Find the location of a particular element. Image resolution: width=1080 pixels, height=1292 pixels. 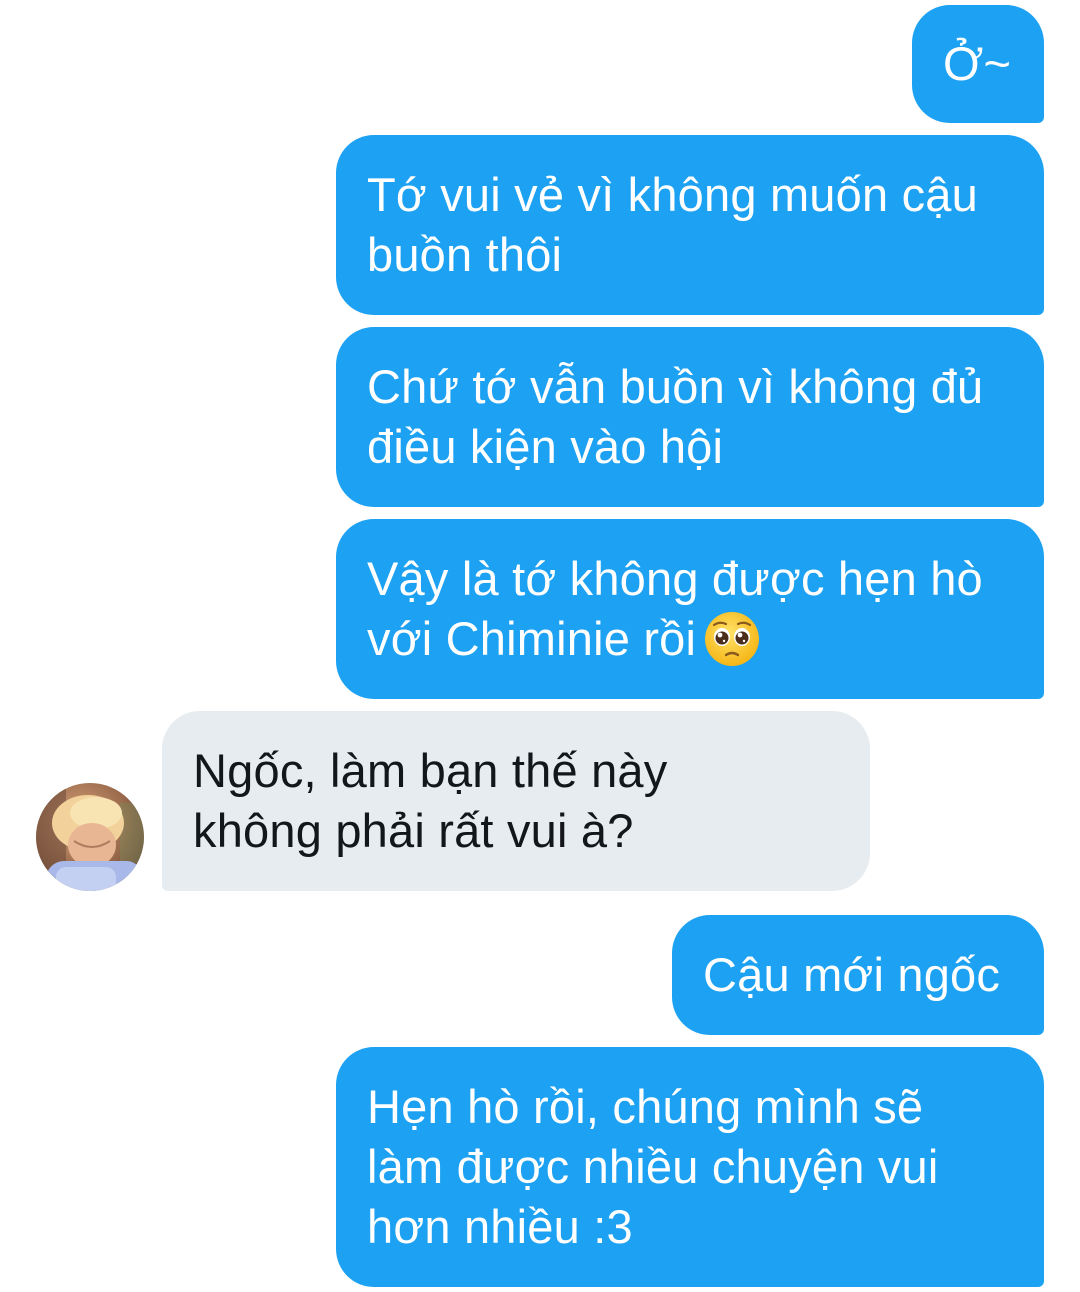

sent-message-bubble: Cậu mới ngốc is located at coordinates (858, 975).